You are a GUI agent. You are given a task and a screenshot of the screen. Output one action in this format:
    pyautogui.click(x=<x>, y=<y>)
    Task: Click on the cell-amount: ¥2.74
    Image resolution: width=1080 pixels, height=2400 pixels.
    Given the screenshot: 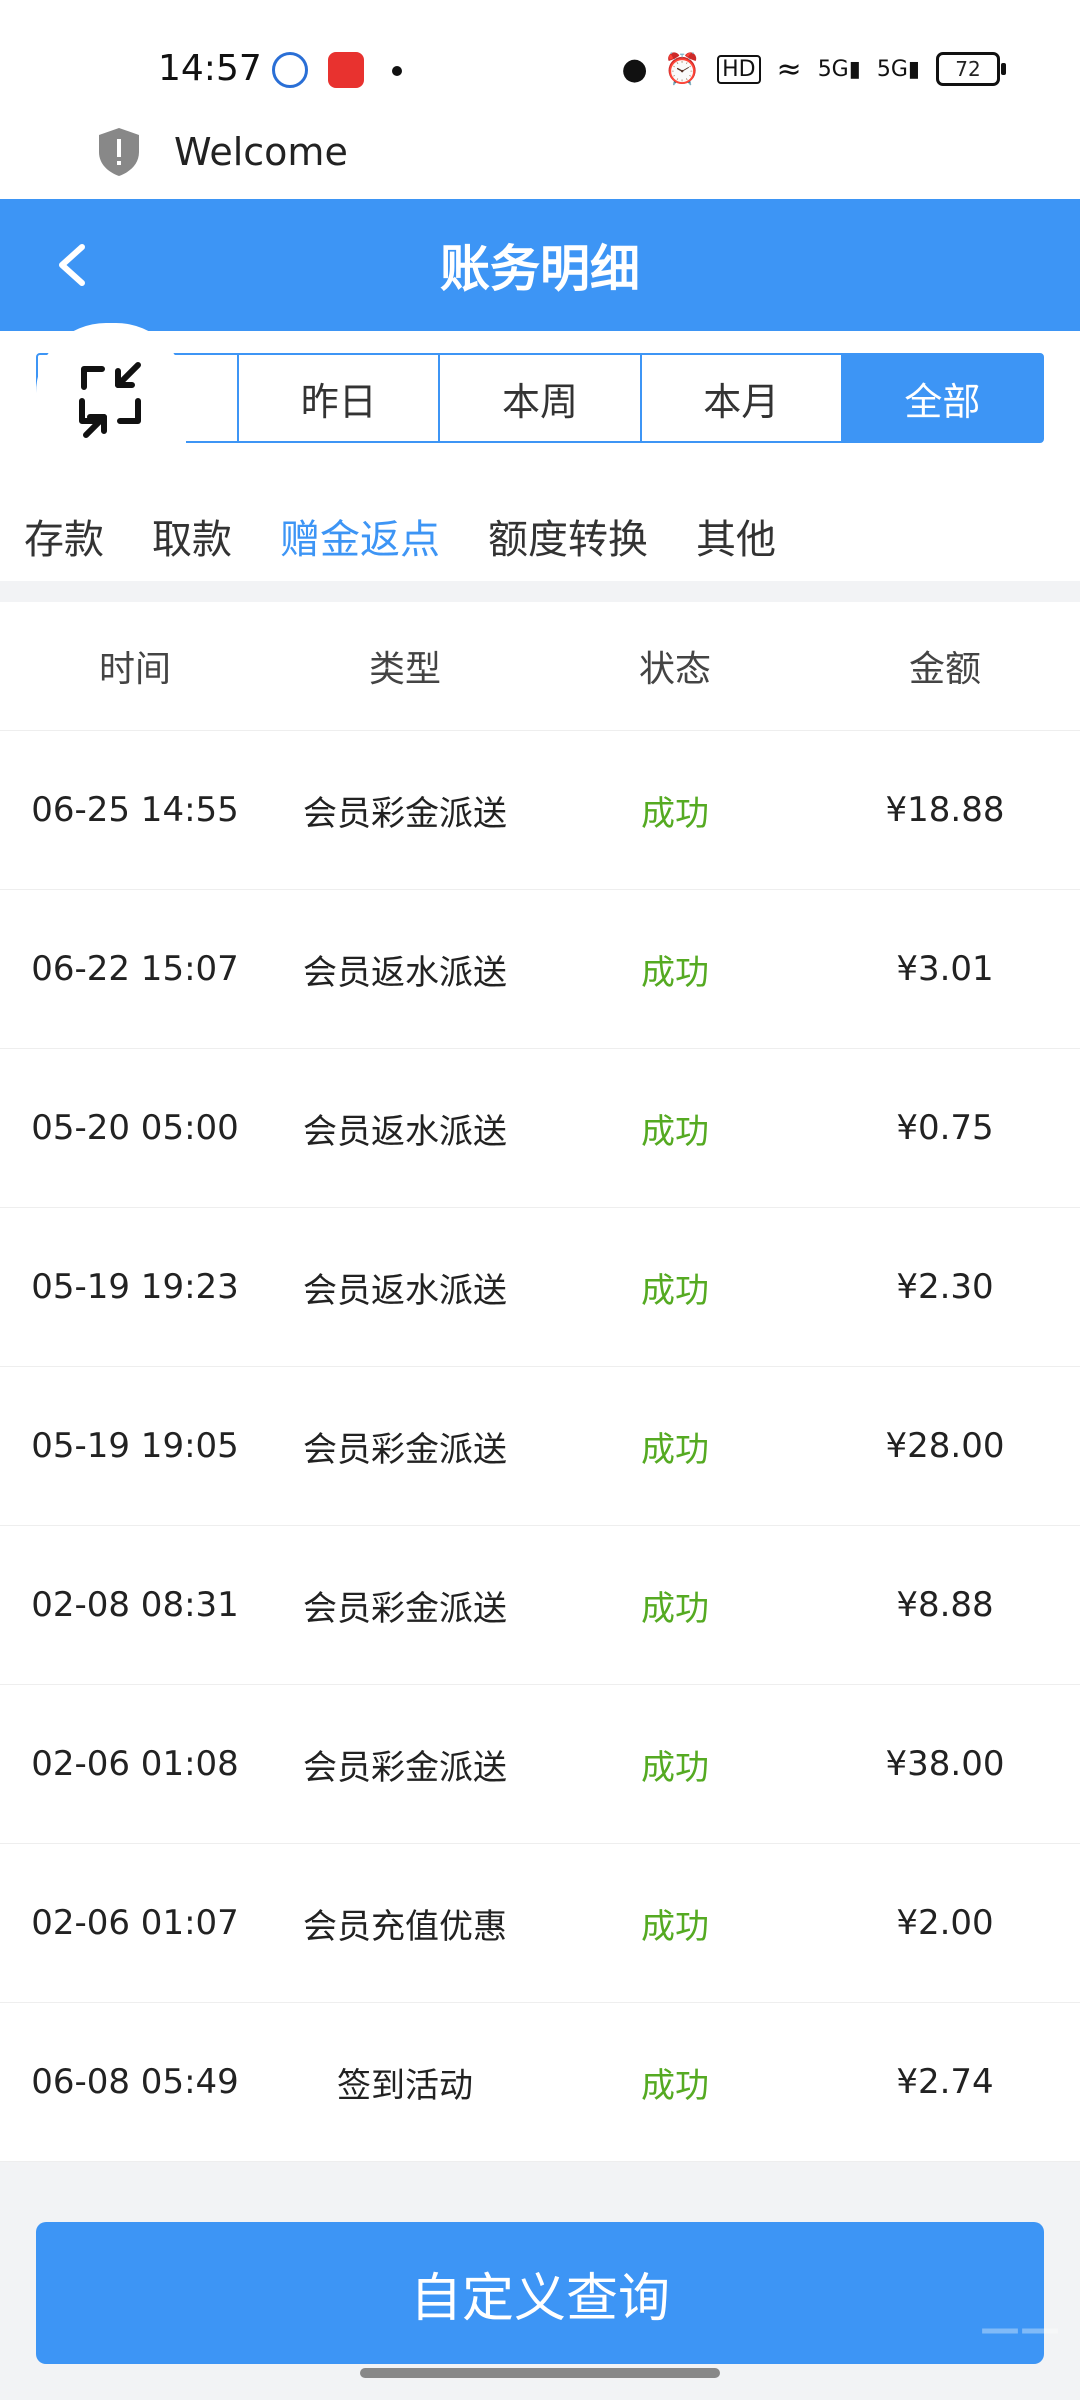 What is the action you would take?
    pyautogui.click(x=945, y=2082)
    